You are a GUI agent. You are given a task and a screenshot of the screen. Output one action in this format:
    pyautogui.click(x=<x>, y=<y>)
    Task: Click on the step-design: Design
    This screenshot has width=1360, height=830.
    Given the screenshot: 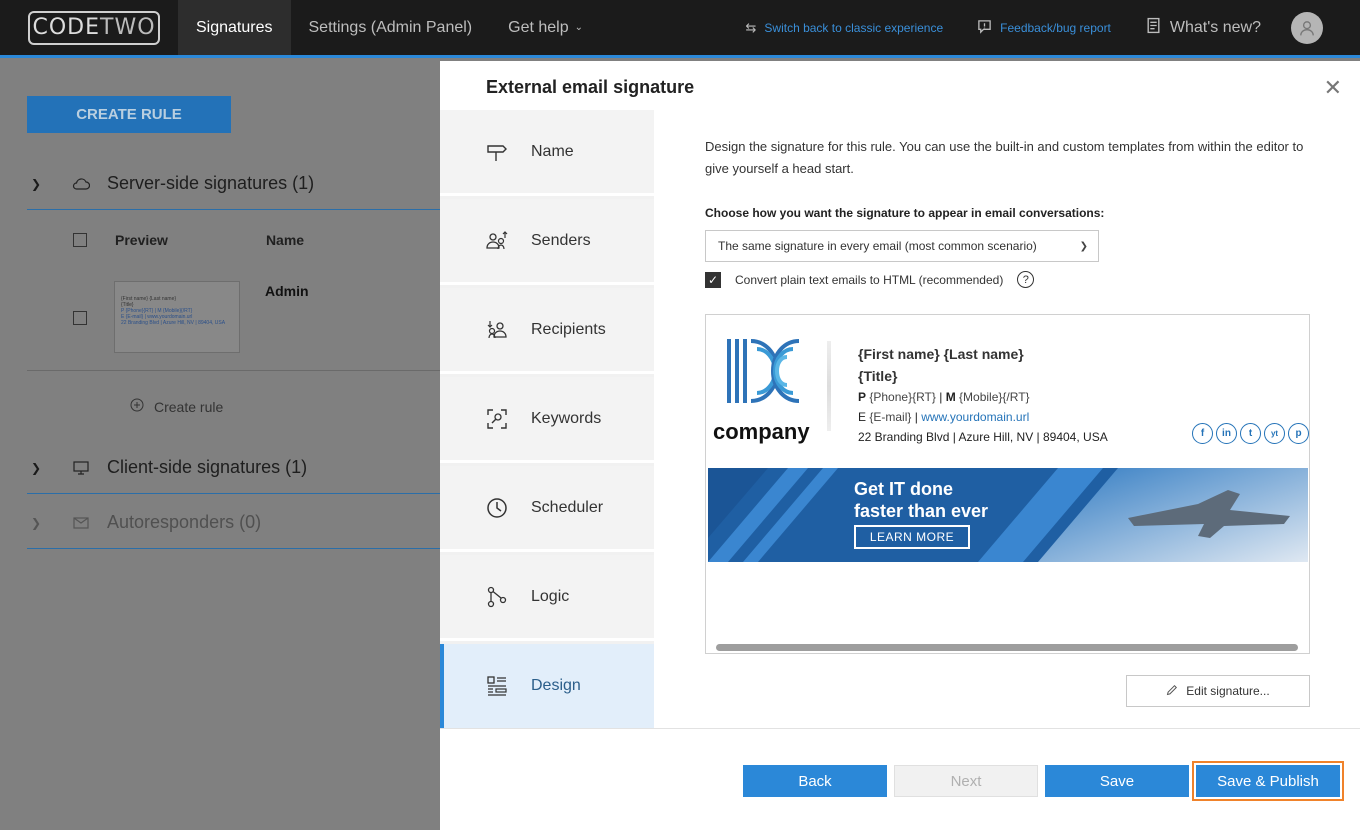 What is the action you would take?
    pyautogui.click(x=547, y=686)
    